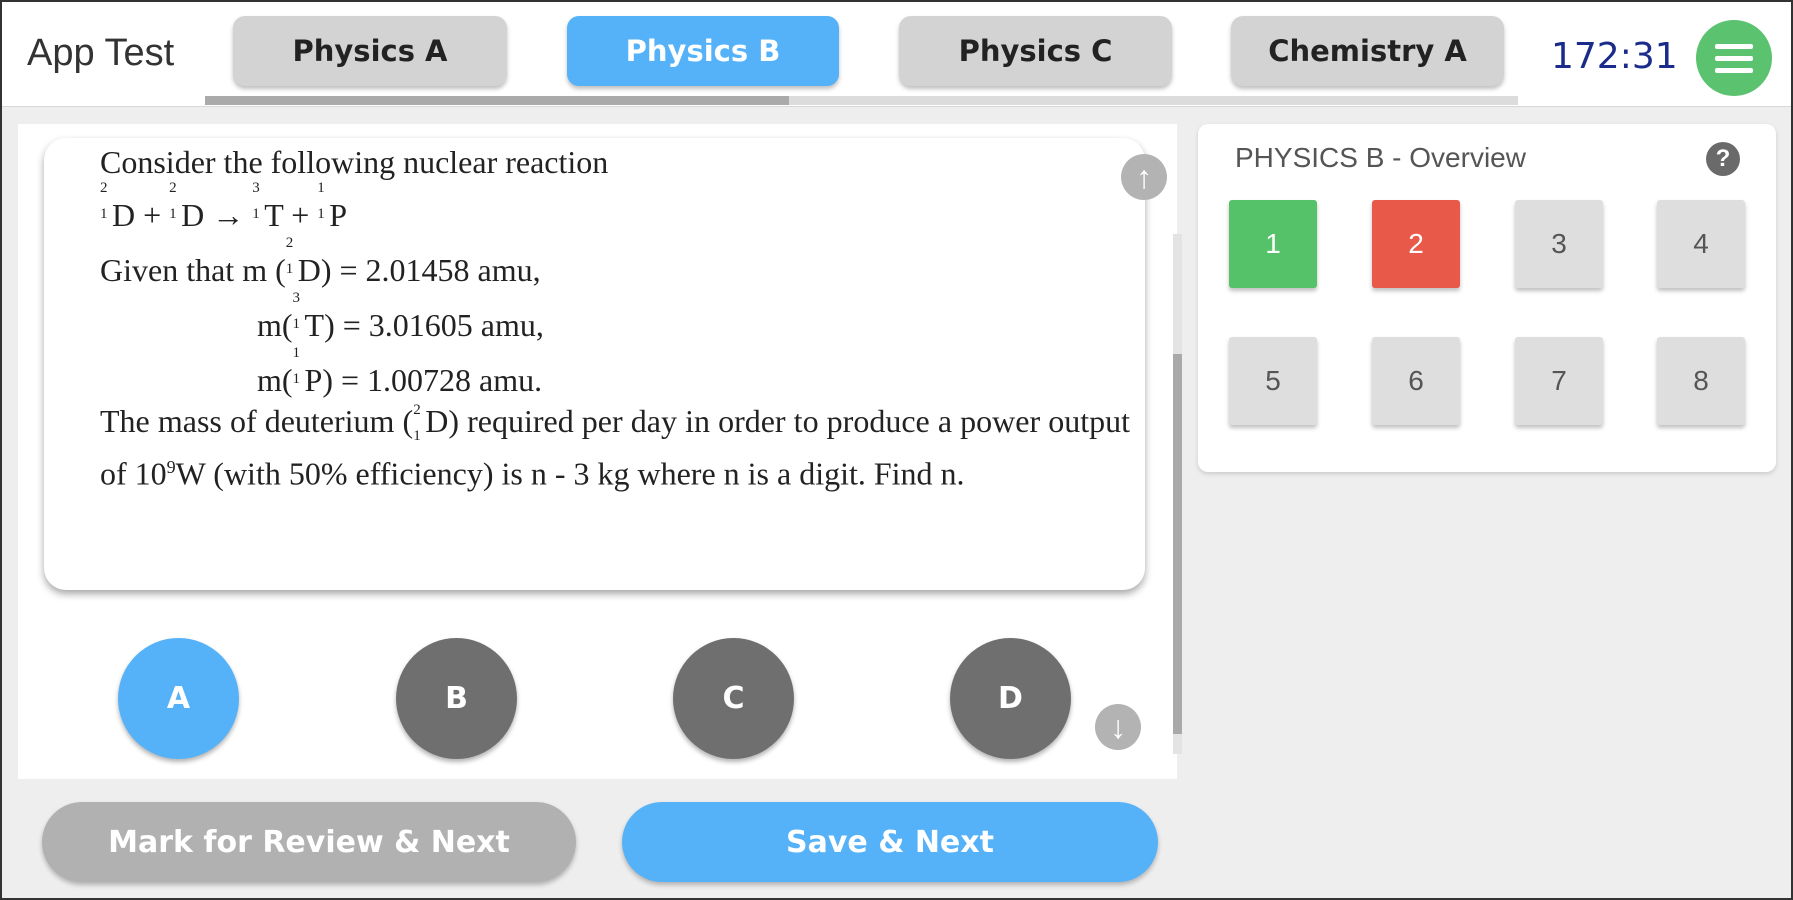  I want to click on question-number-2: 2, so click(1416, 244).